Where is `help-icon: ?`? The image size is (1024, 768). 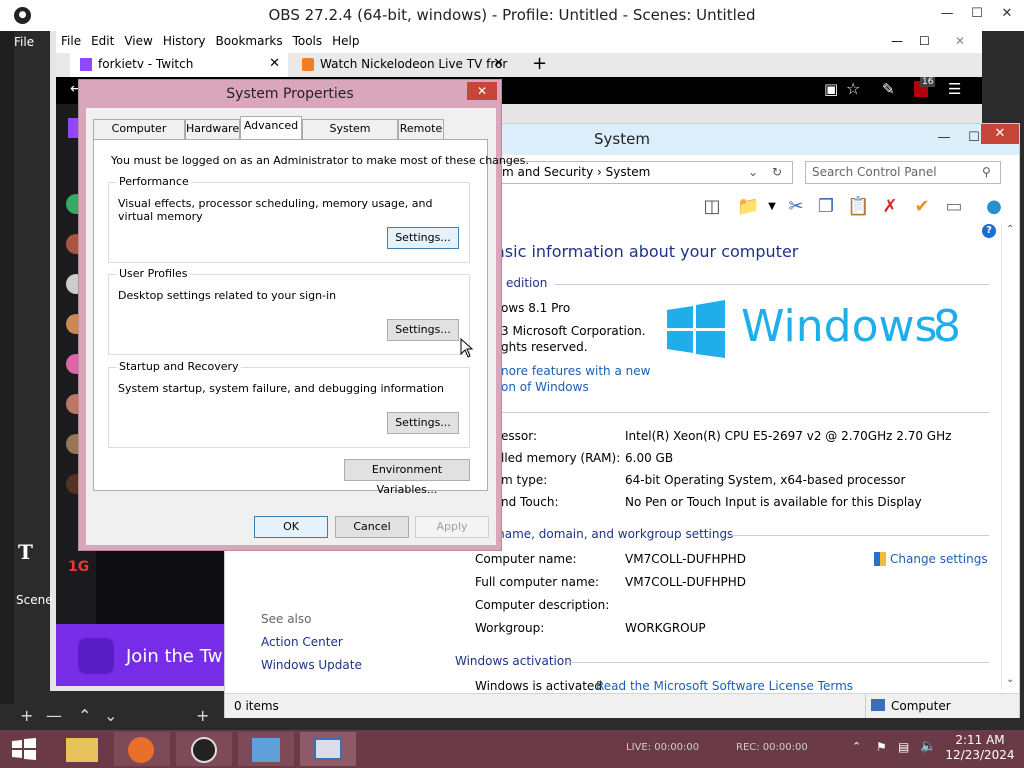 help-icon: ? is located at coordinates (989, 231).